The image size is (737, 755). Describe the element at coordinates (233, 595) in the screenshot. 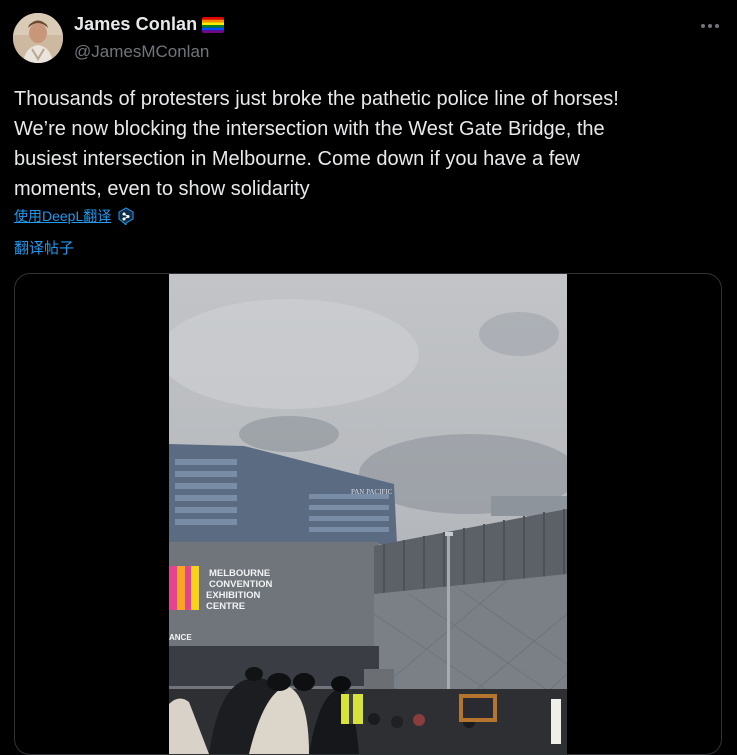

I see `sign-line-3: EXHIBITION` at that location.